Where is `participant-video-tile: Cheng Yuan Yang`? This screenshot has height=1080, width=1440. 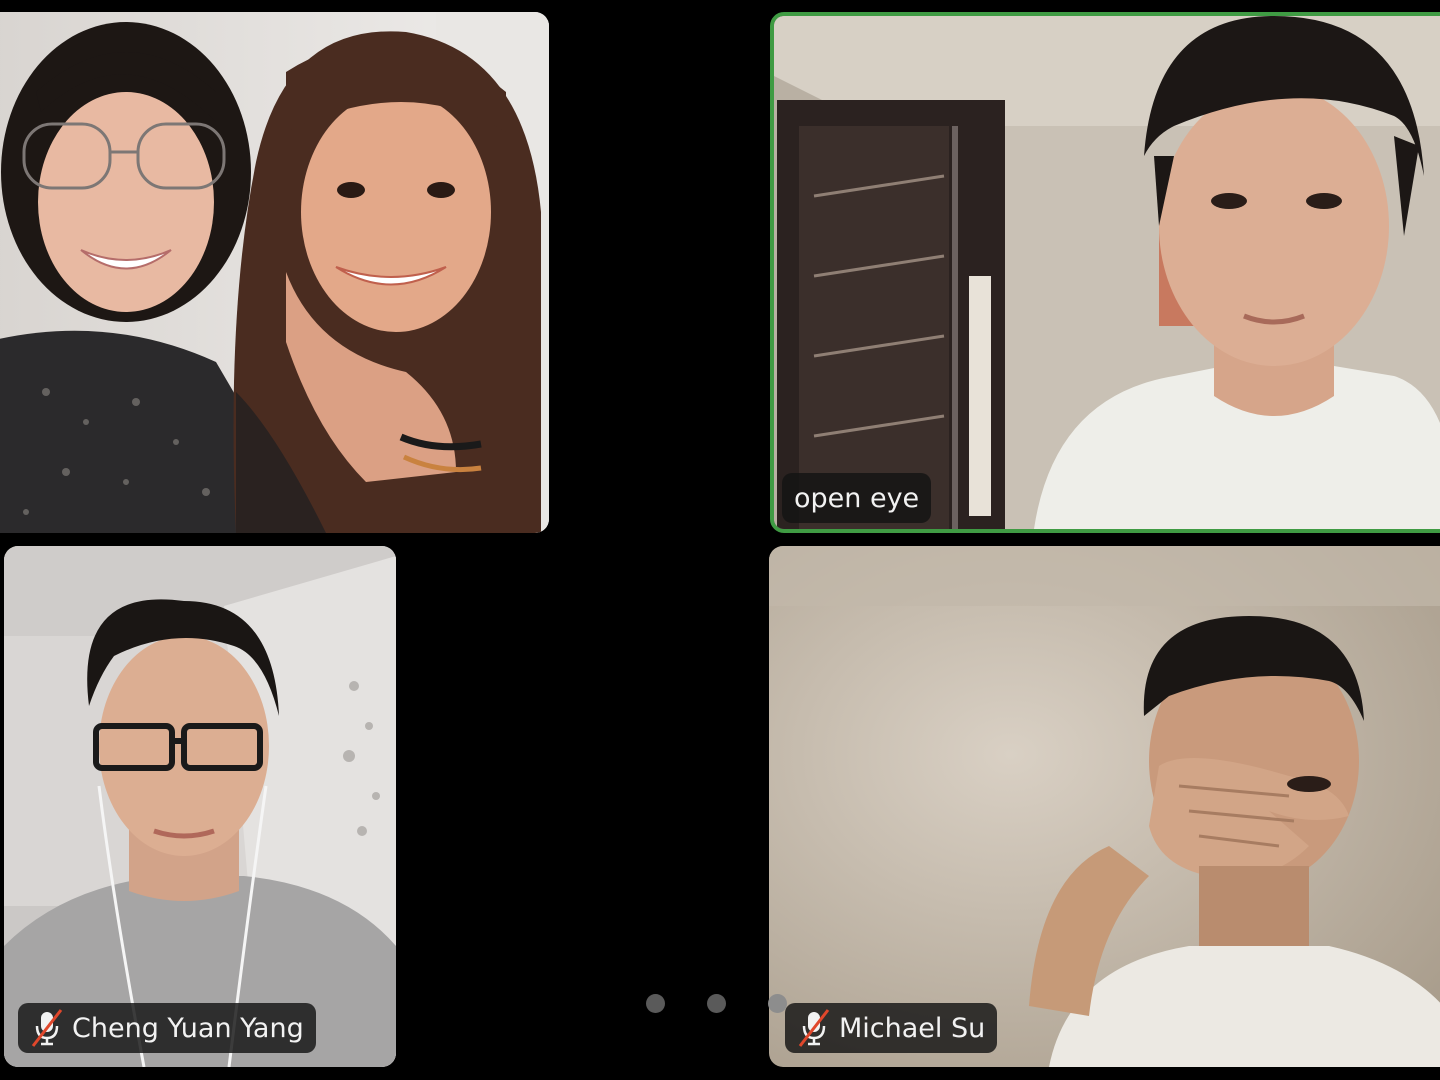
participant-video-tile: Cheng Yuan Yang is located at coordinates (200, 806).